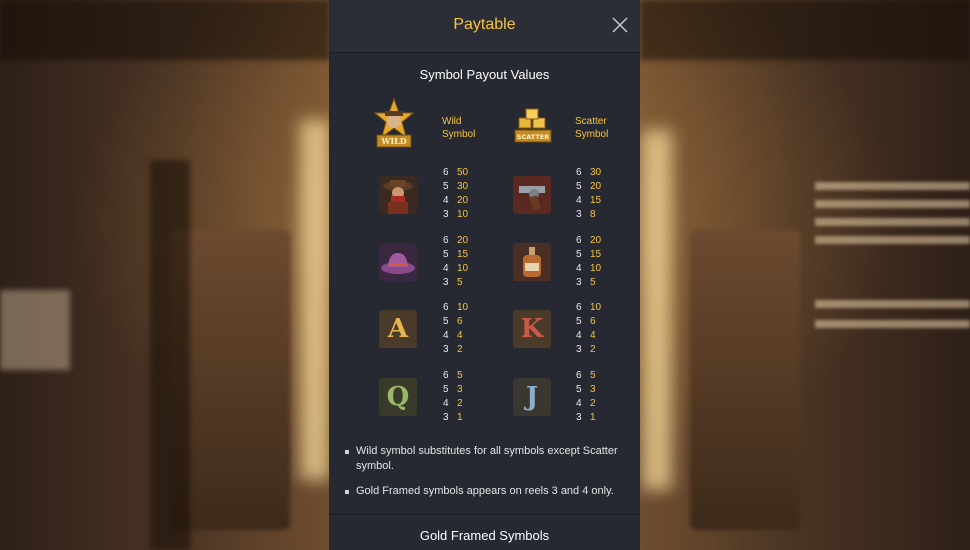  I want to click on payout-list-k: 6 10 56 44 32, so click(589, 328).